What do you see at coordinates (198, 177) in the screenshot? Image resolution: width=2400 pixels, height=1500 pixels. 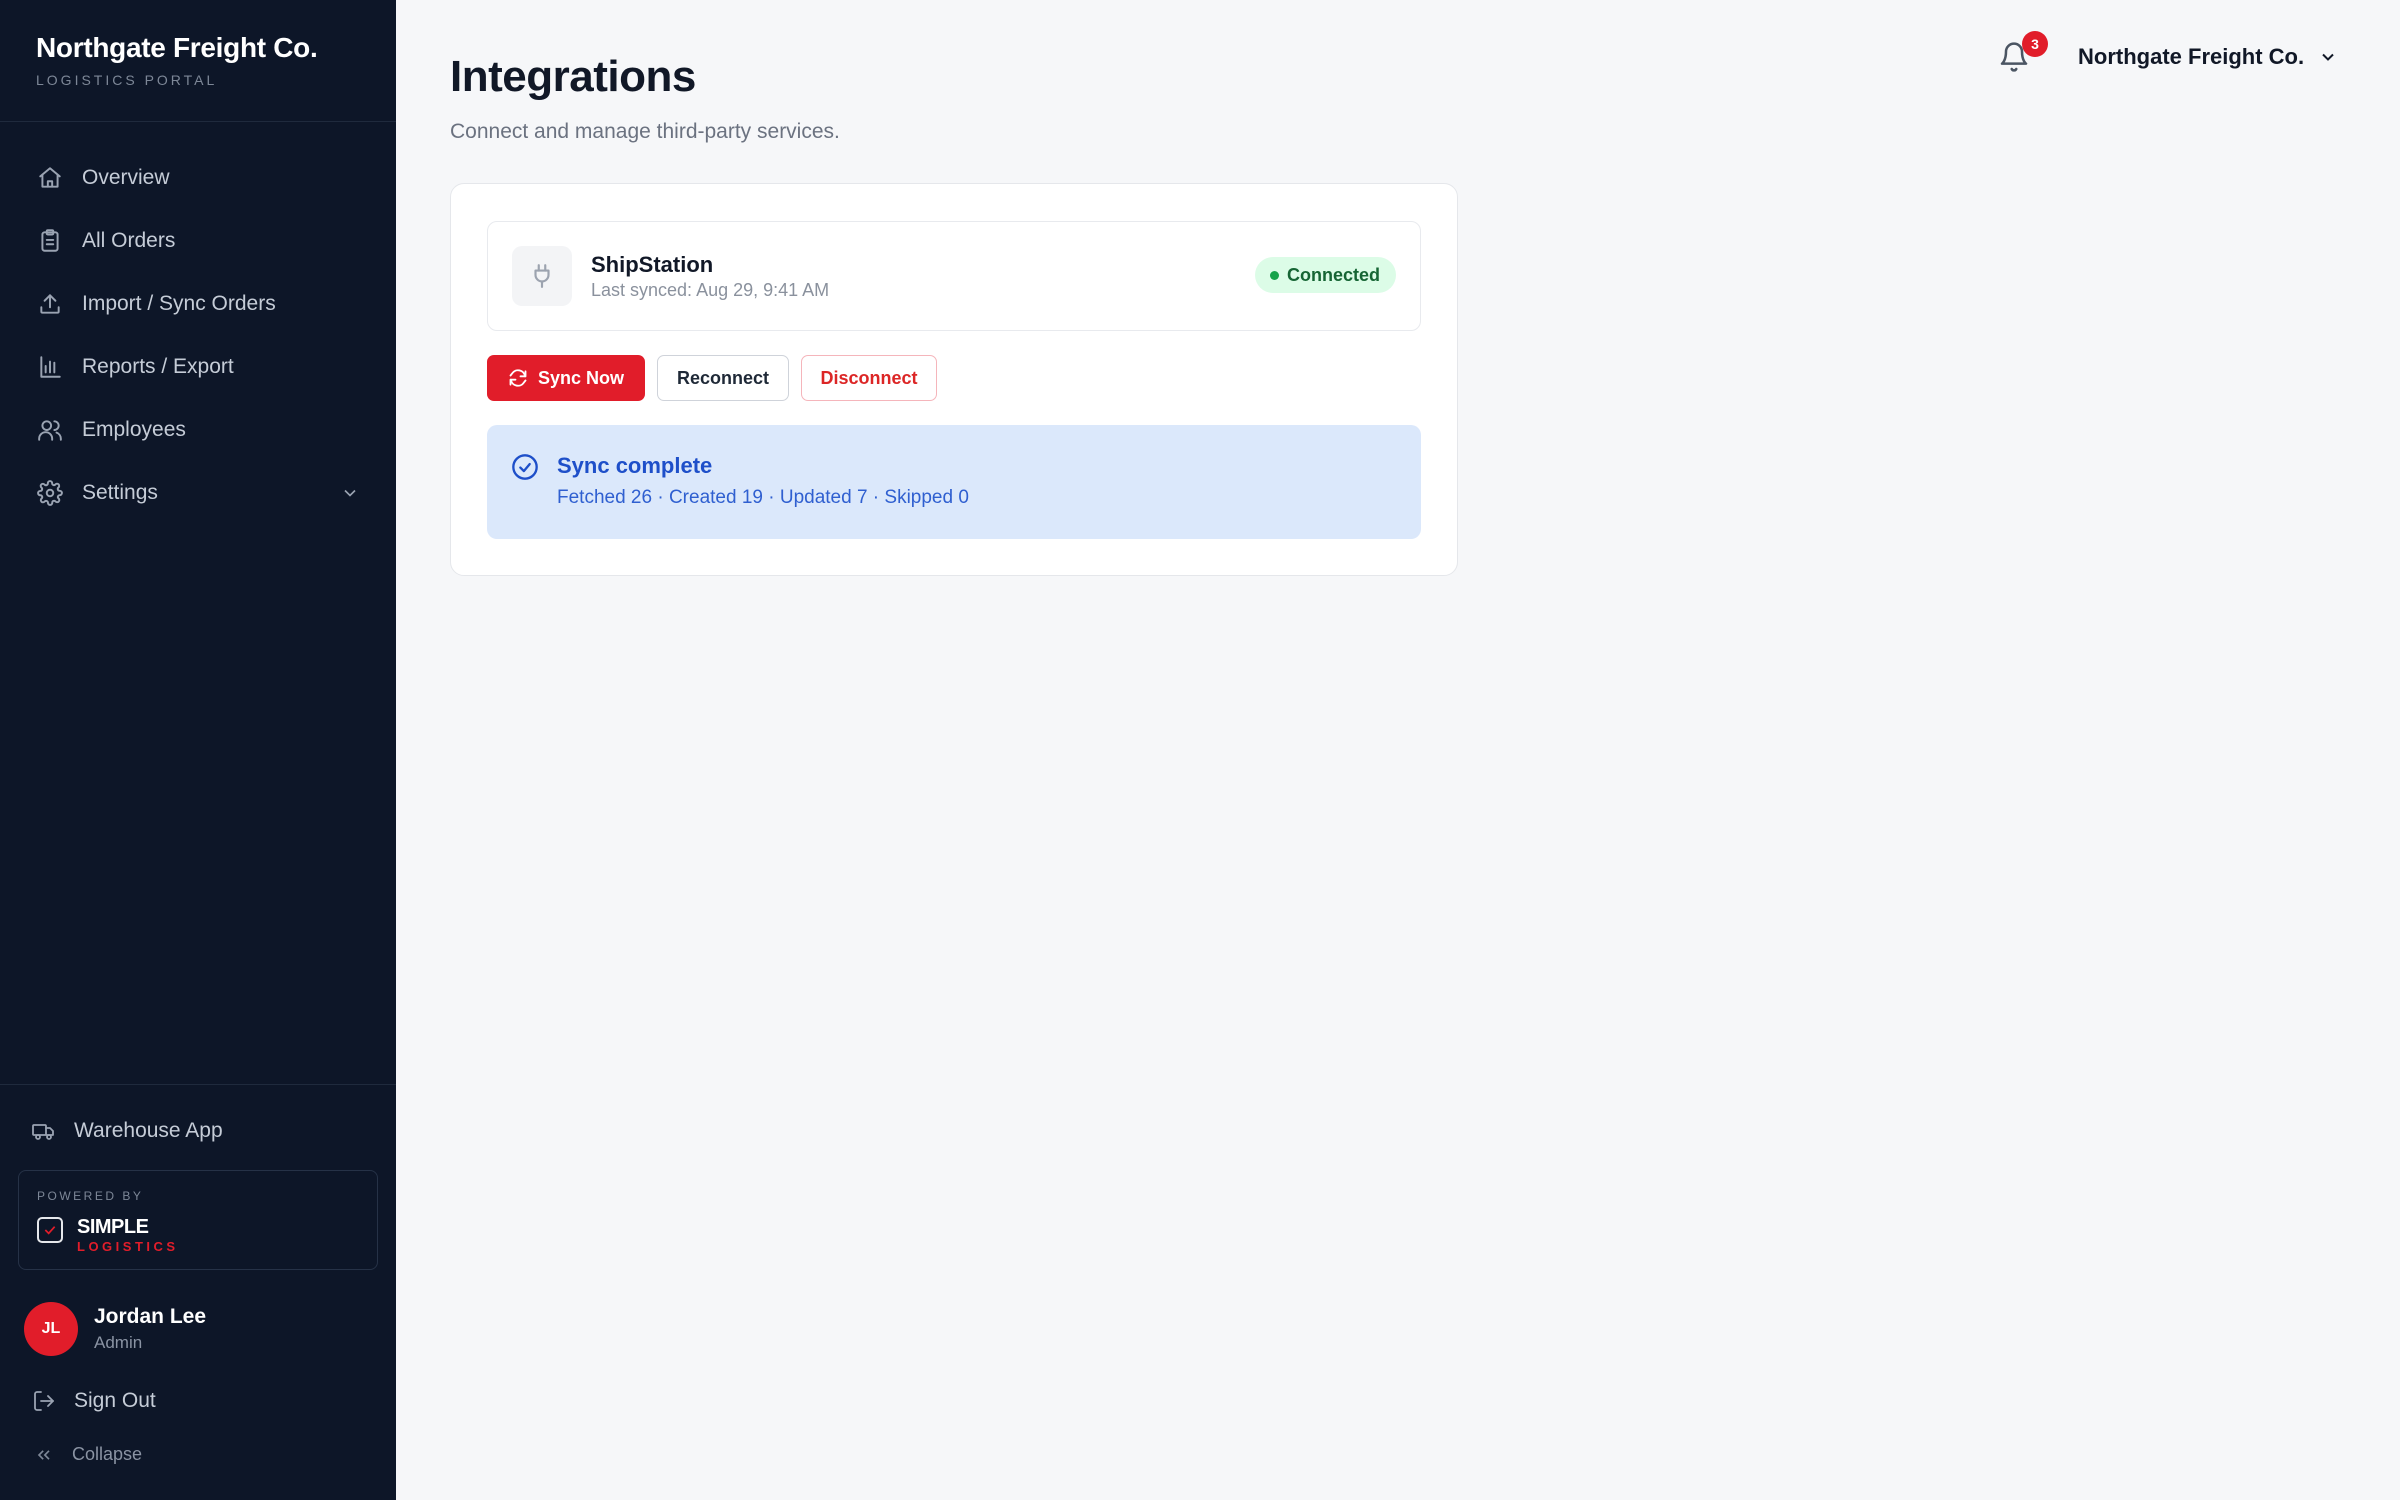 I see `sidebar-item-overview: Overview` at bounding box center [198, 177].